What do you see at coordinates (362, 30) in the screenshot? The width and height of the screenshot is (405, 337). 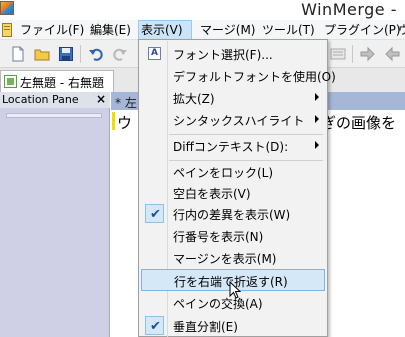 I see `menu-plugins: プラグイン(P)` at bounding box center [362, 30].